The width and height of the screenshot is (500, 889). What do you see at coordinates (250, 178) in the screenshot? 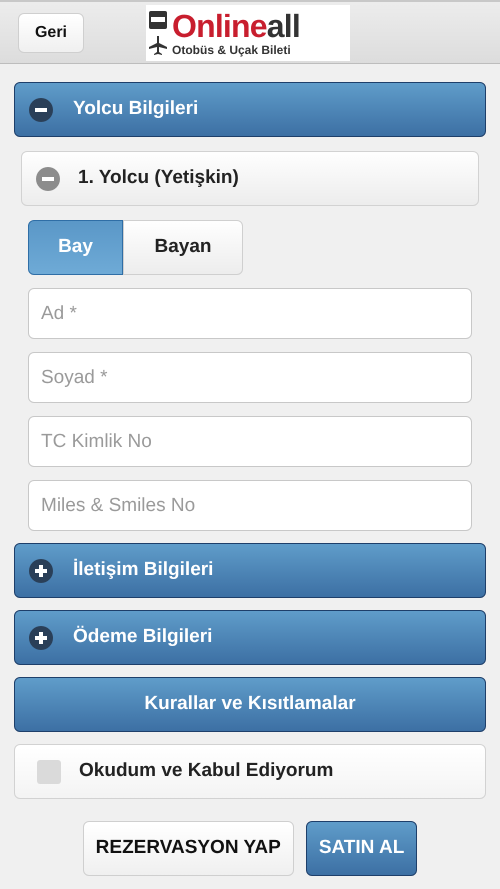
I see `passenger-header: 1. Yolcu (Yetişkin)` at bounding box center [250, 178].